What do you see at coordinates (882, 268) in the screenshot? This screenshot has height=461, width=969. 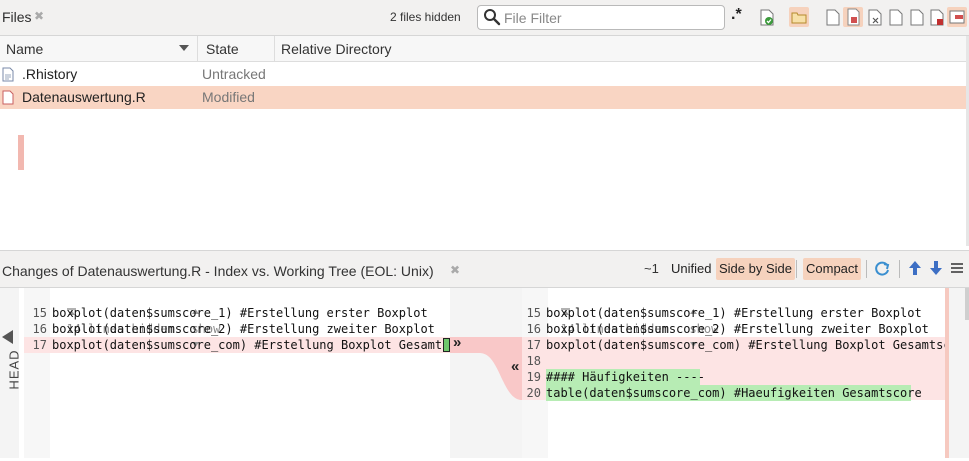 I see `refresh-icon` at bounding box center [882, 268].